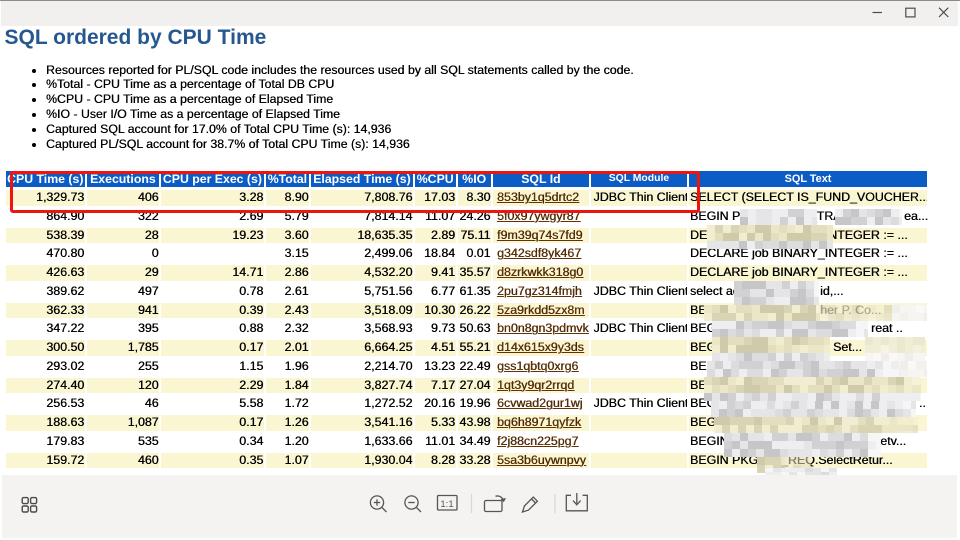 The width and height of the screenshot is (960, 540). What do you see at coordinates (446, 504) in the screenshot?
I see `svg-text: 1:1` at bounding box center [446, 504].